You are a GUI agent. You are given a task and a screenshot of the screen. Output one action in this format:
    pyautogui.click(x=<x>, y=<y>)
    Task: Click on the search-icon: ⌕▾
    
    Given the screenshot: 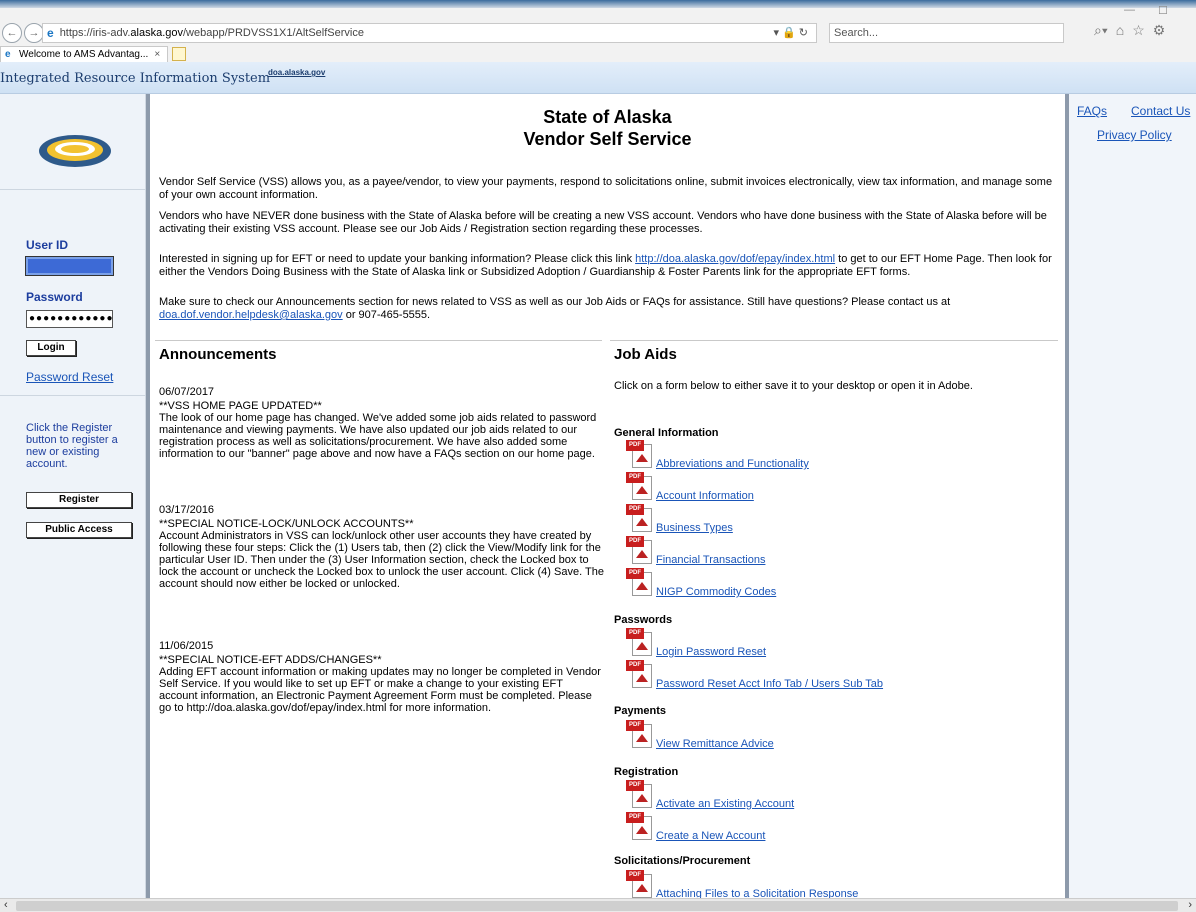 What is the action you would take?
    pyautogui.click(x=1101, y=30)
    